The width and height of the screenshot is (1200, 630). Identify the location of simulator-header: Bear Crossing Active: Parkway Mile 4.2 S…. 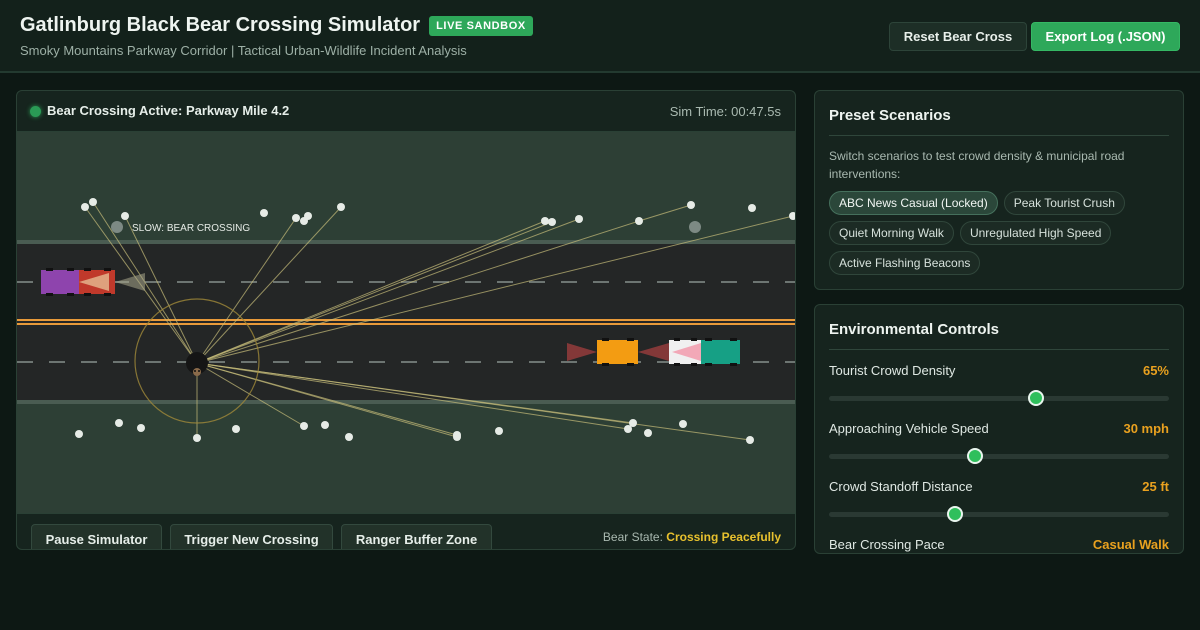
(406, 111).